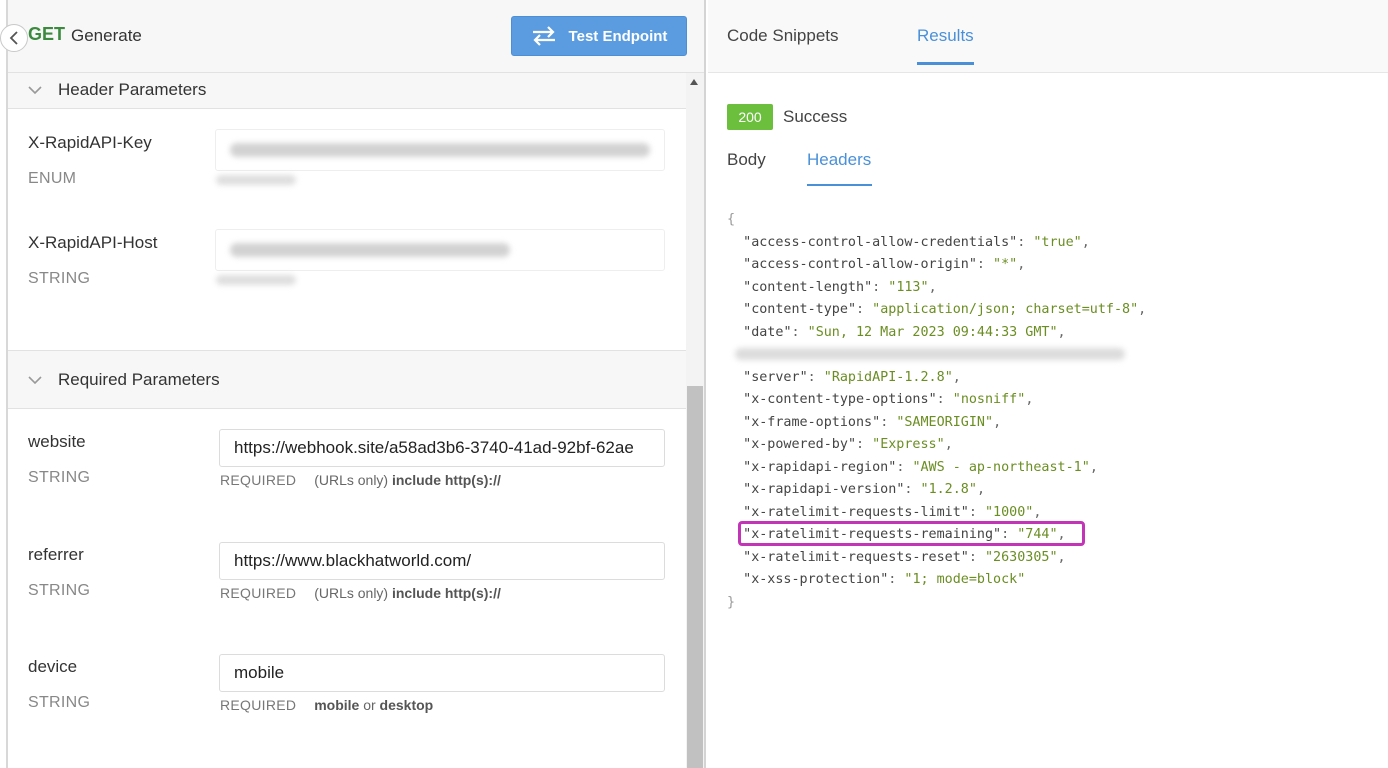 This screenshot has height=768, width=1388. Describe the element at coordinates (132, 89) in the screenshot. I see `header-parameters-title: Header Parameters` at that location.